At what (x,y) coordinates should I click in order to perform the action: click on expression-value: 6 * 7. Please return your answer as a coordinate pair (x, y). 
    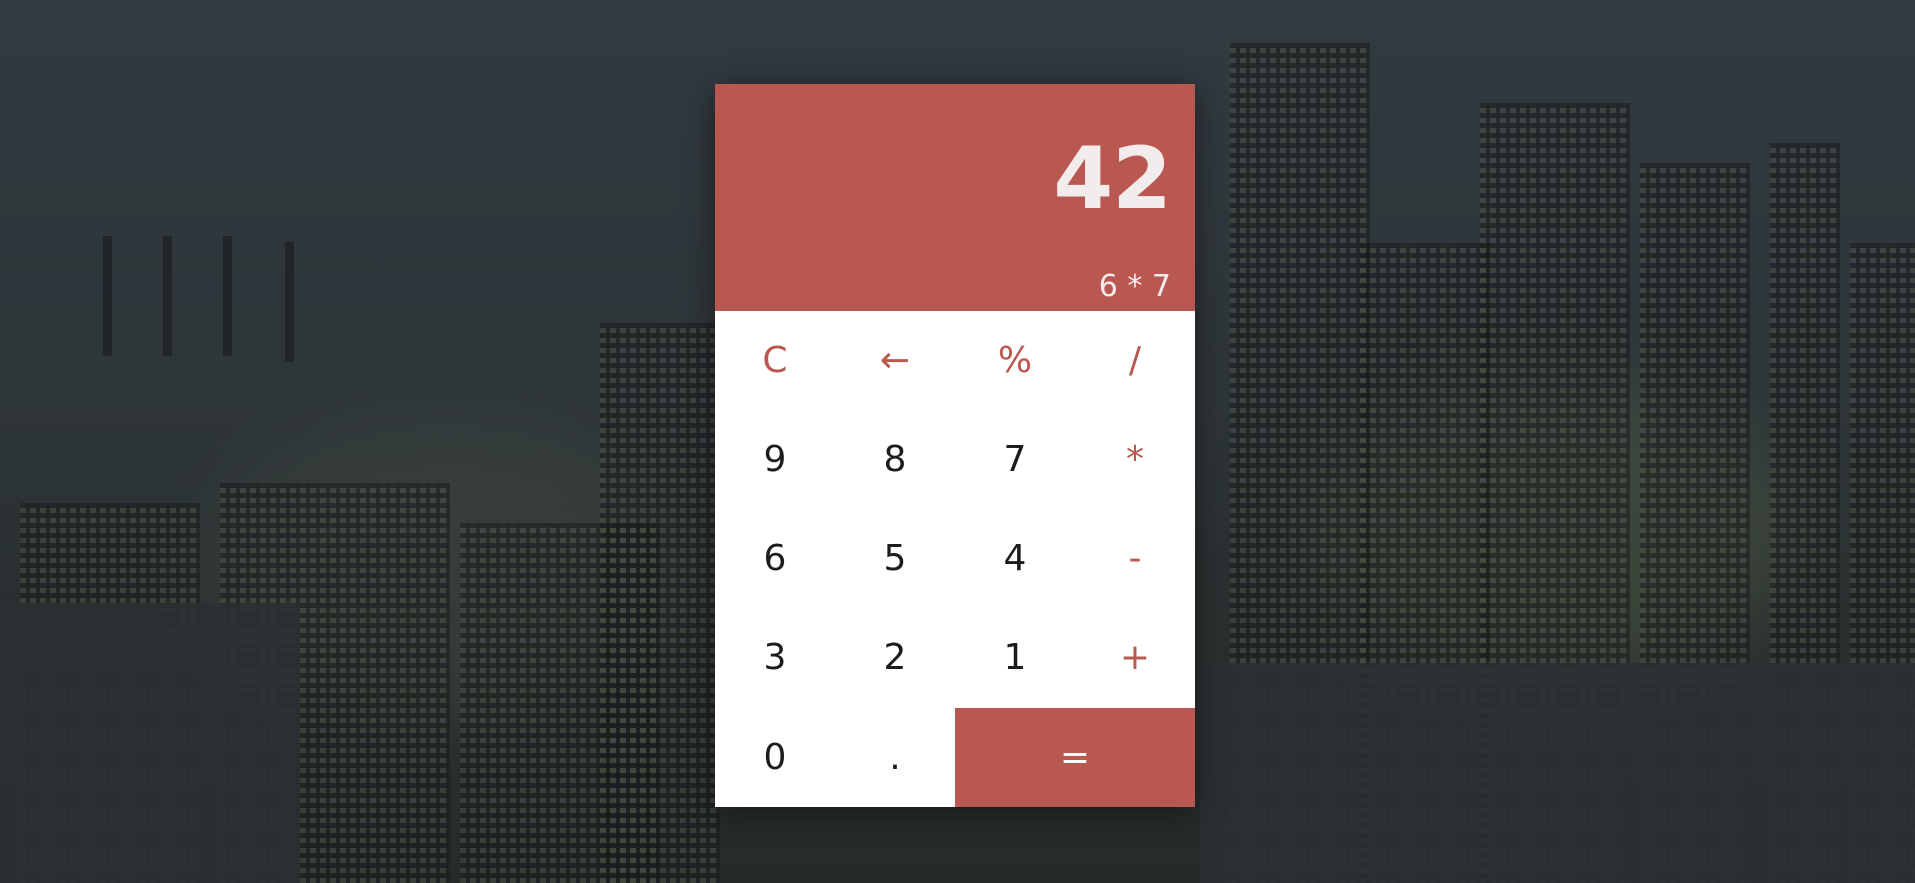
    Looking at the image, I should click on (1134, 286).